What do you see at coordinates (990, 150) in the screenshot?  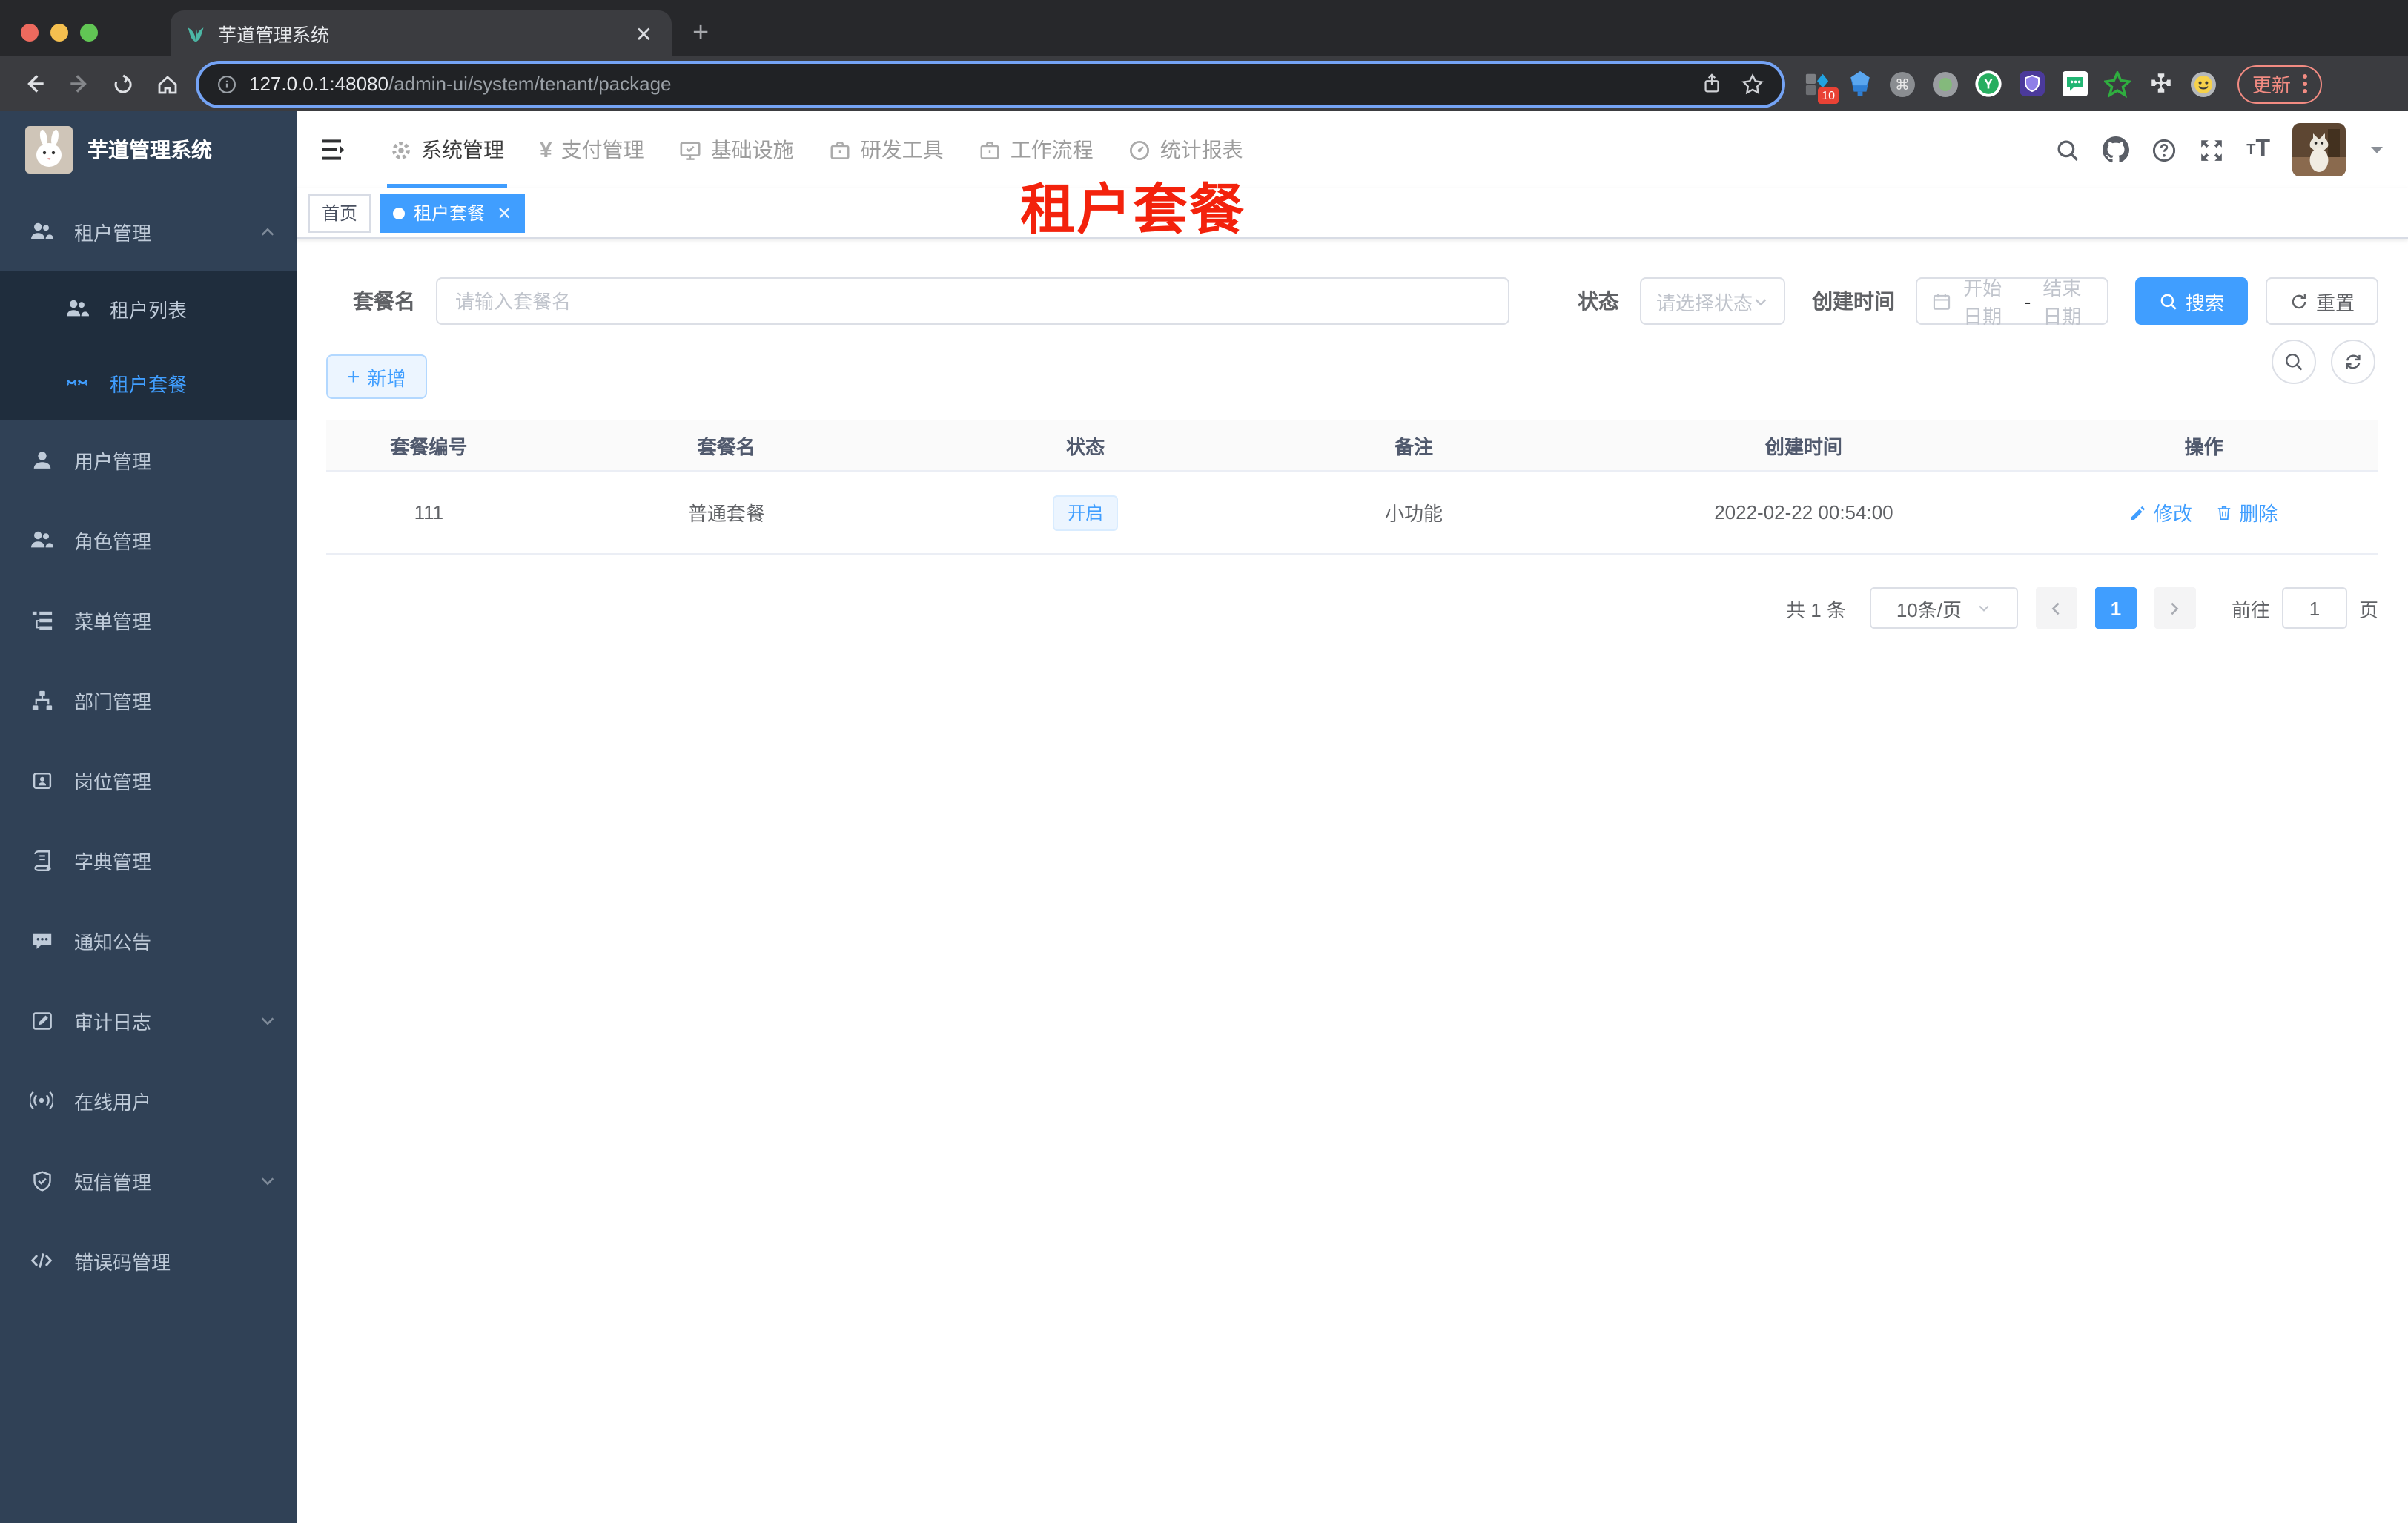 I see `briefcase-icon` at bounding box center [990, 150].